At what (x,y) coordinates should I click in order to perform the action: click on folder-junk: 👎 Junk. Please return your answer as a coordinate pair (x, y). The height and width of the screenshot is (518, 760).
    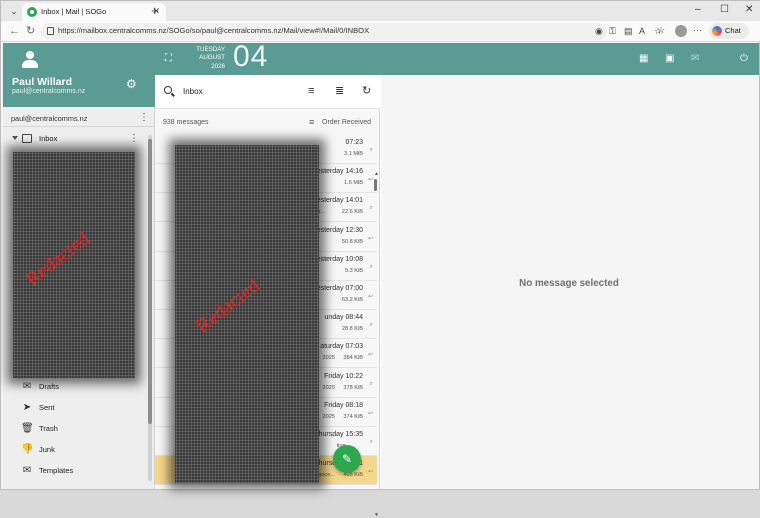
    Looking at the image, I should click on (76, 450).